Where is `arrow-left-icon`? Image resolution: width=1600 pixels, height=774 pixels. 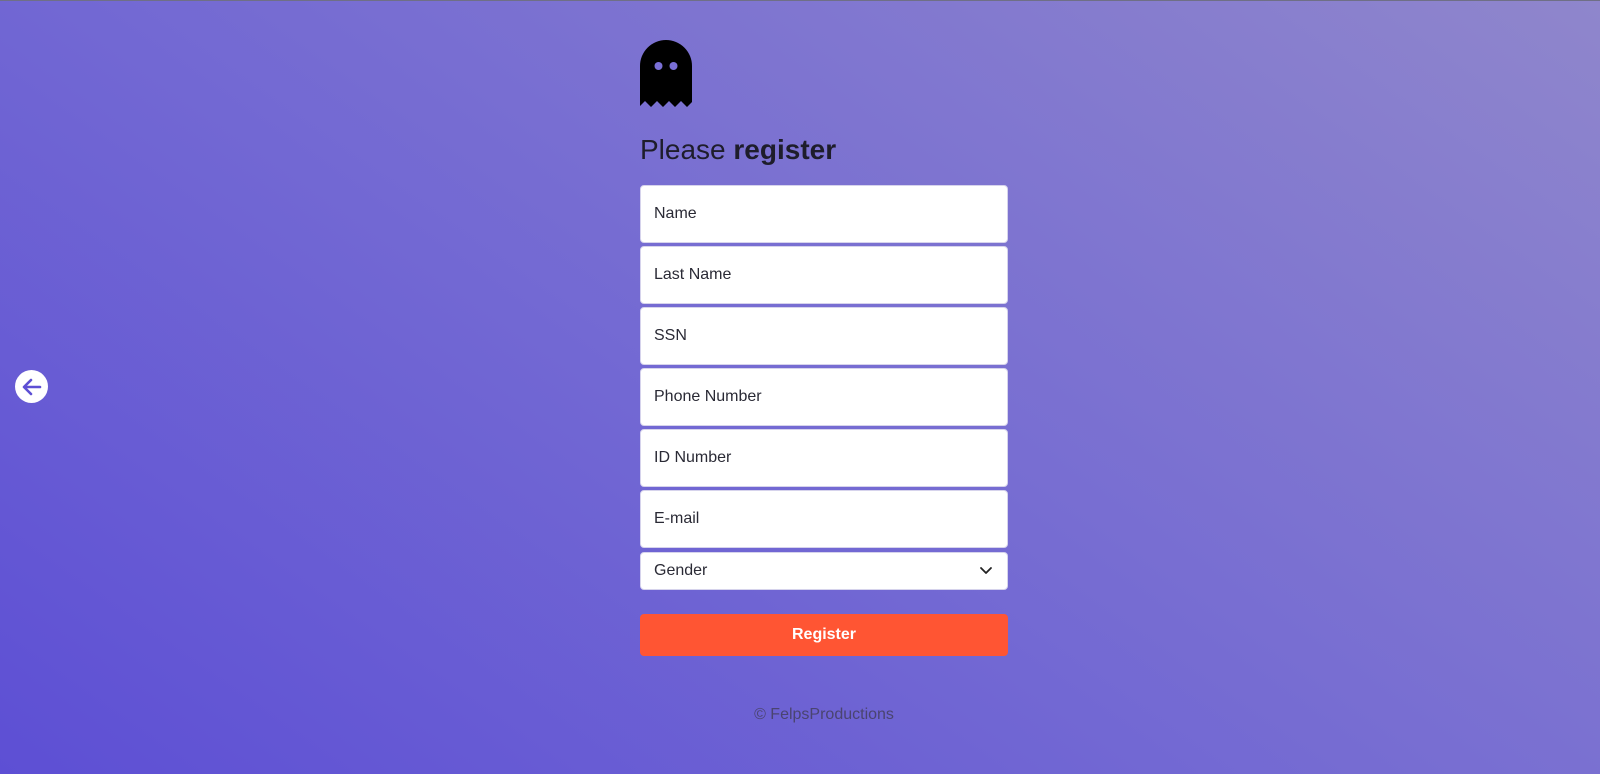
arrow-left-icon is located at coordinates (31, 386).